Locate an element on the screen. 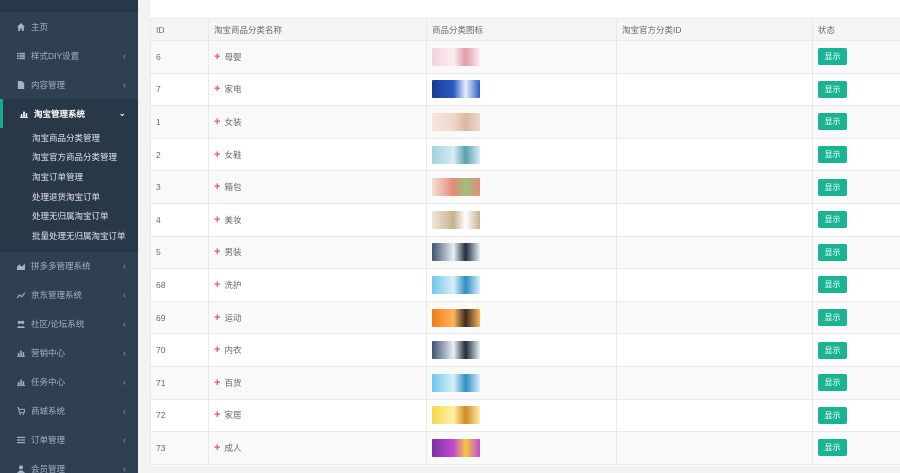 The width and height of the screenshot is (900, 473). nav-item-community: 社区/论坛系统 ‹ is located at coordinates (69, 324).